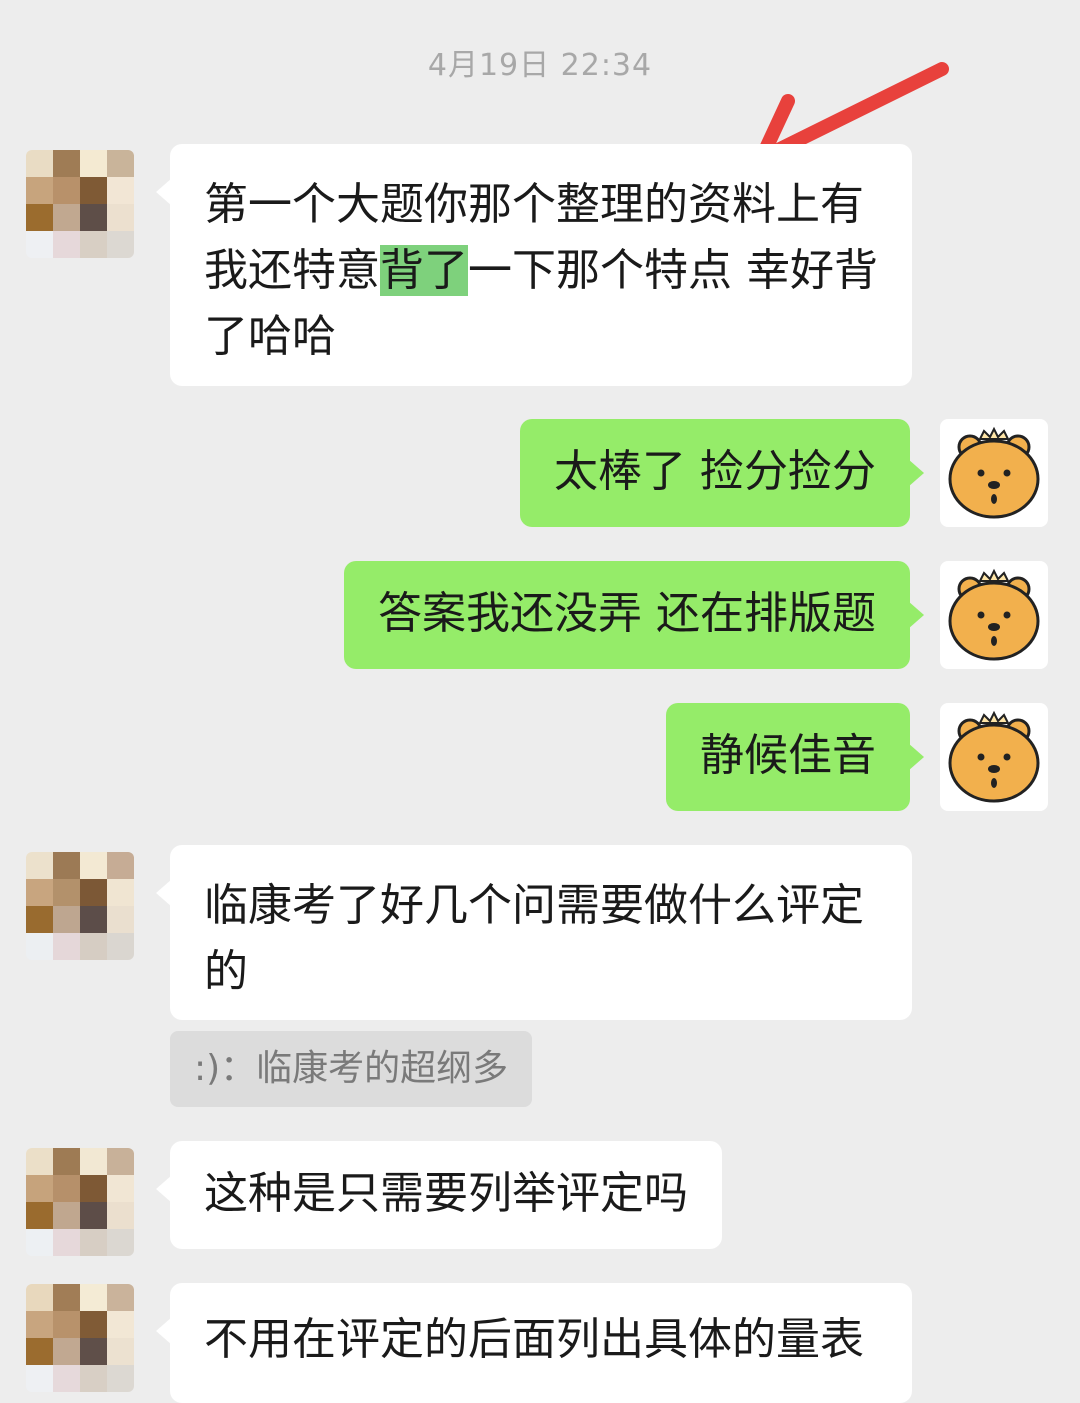 The image size is (1080, 1403). I want to click on highlighted-text: 背了, so click(424, 270).